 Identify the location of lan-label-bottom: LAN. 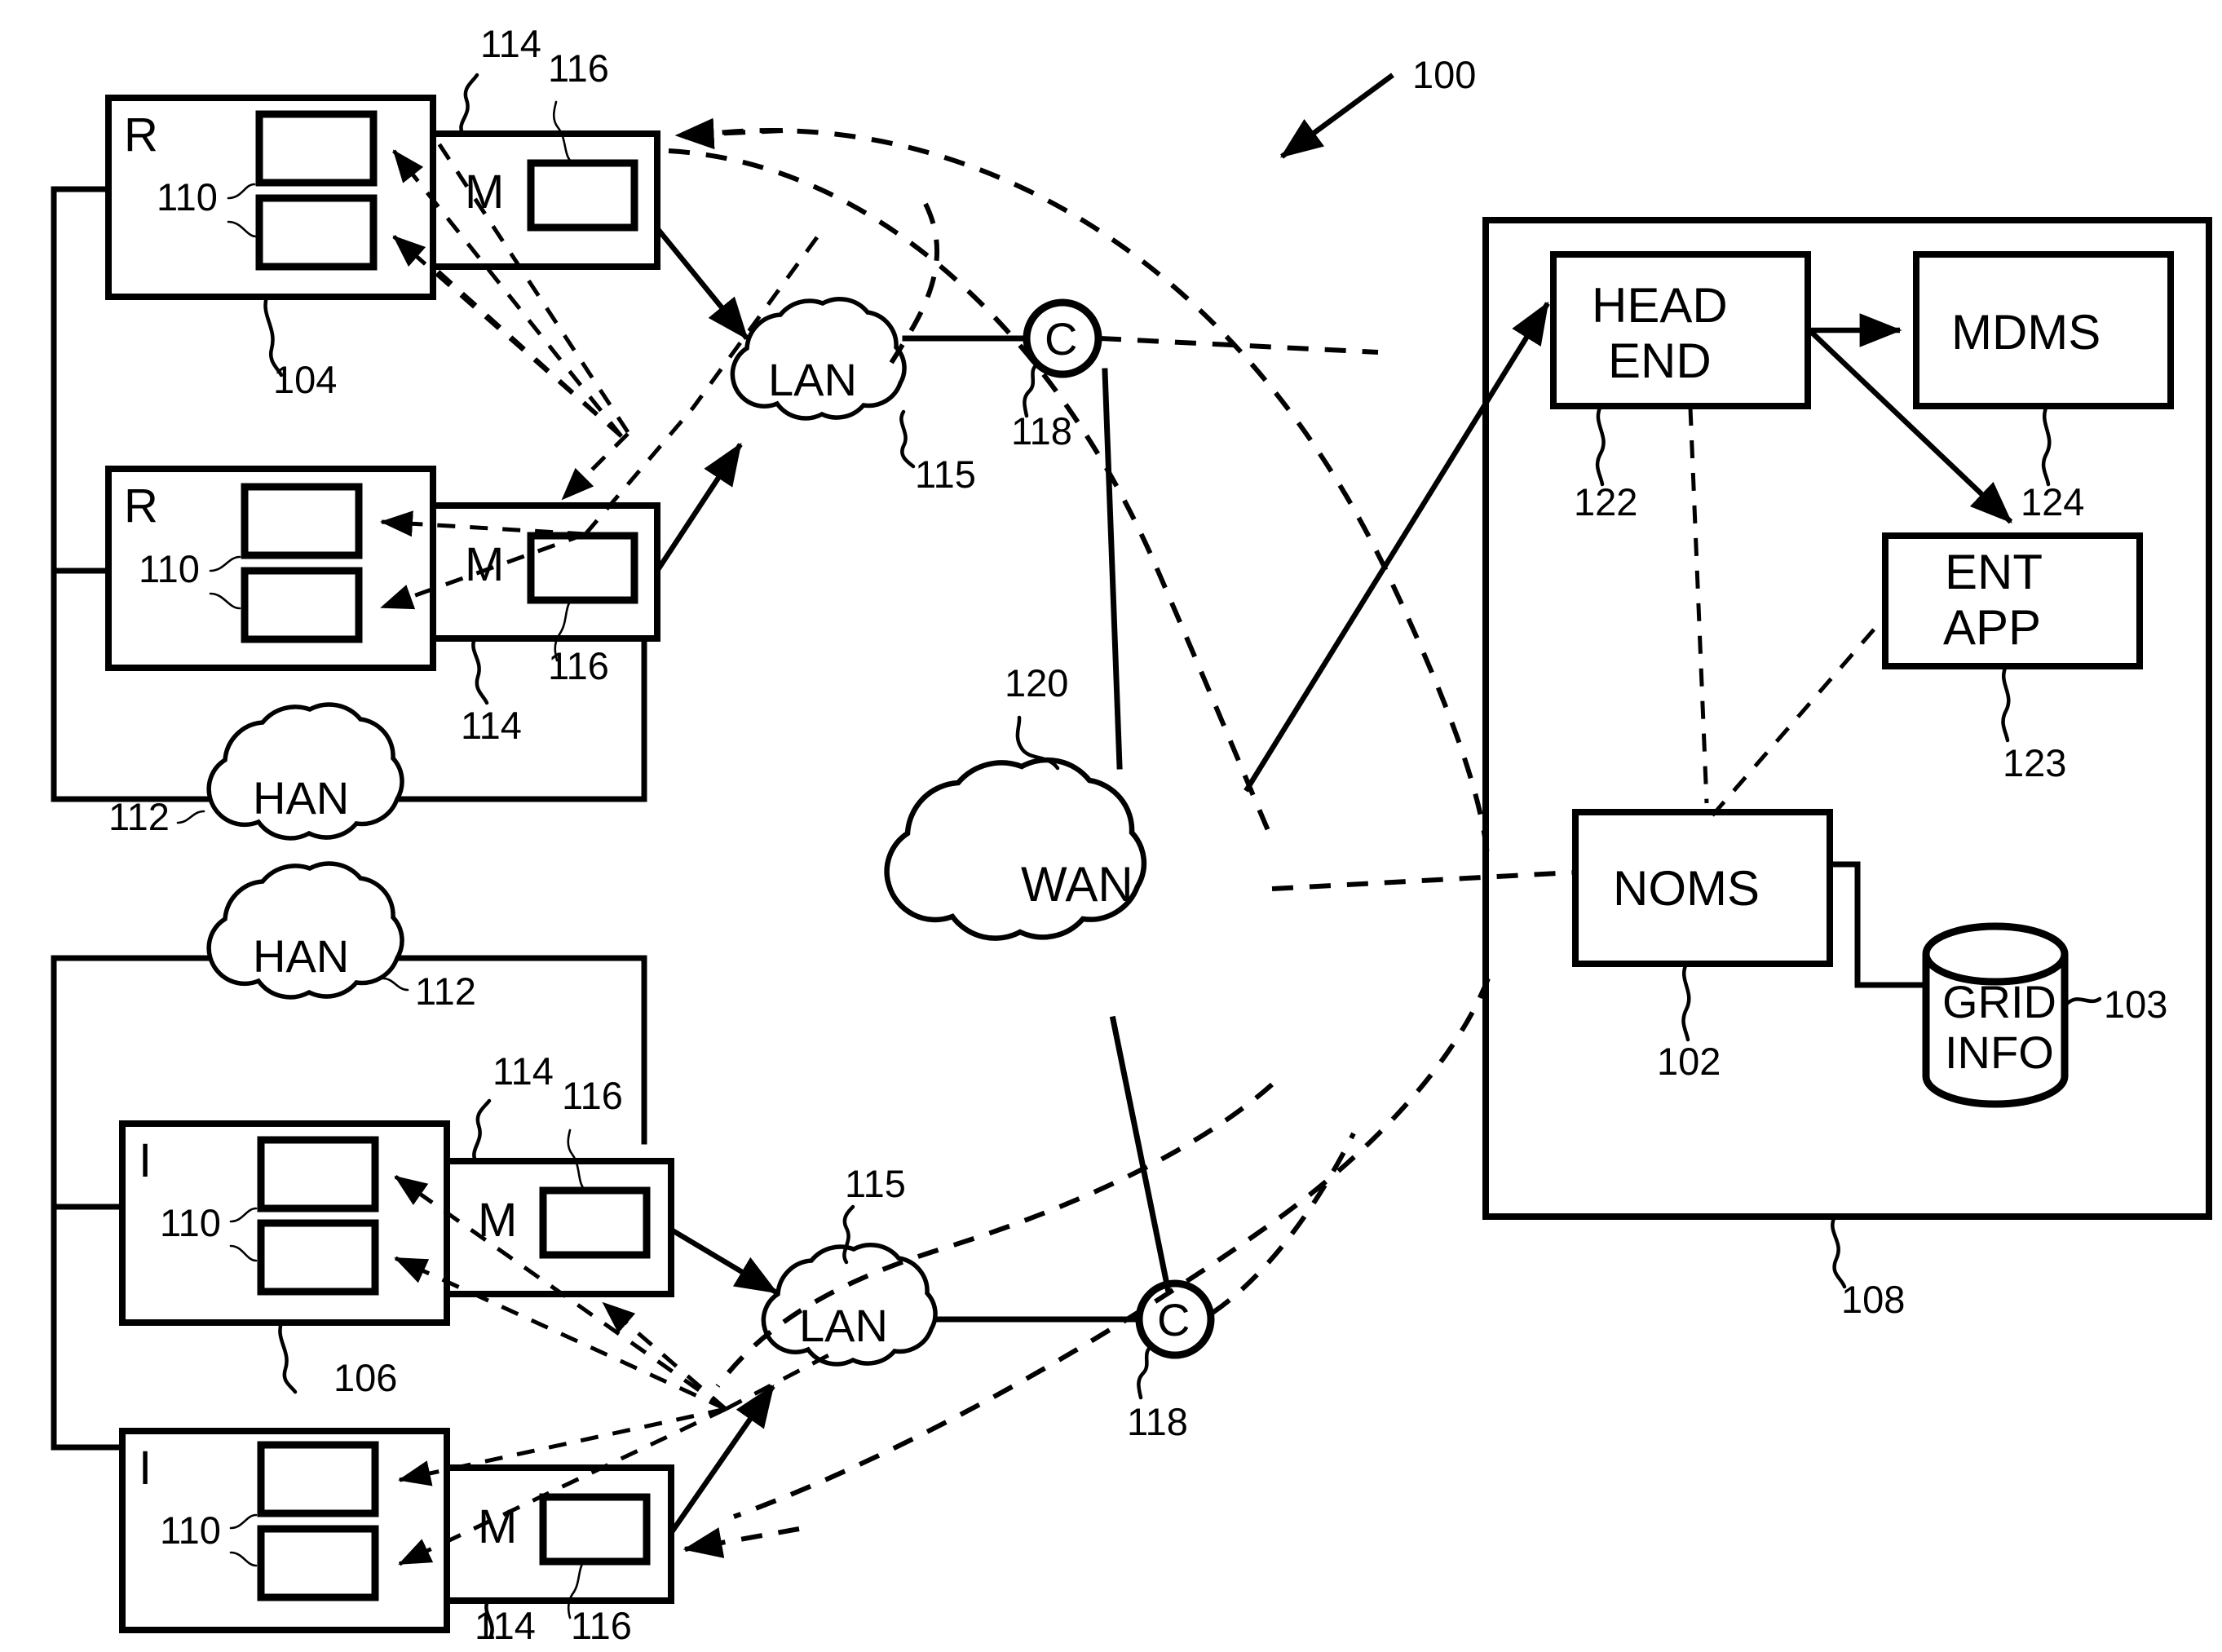
(844, 1325).